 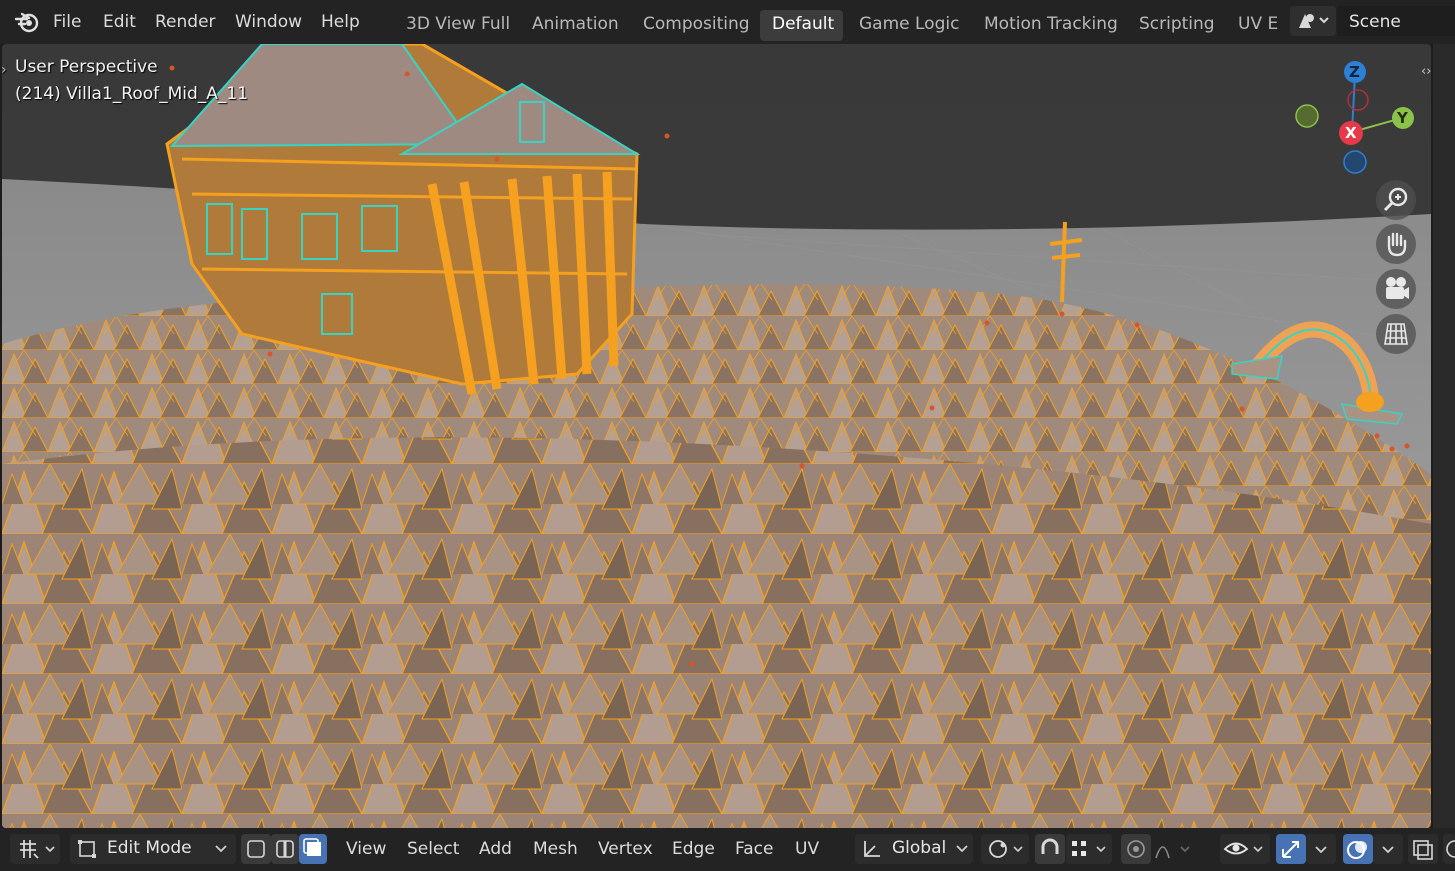 I want to click on mode-selector: Edit Mode, so click(x=153, y=849).